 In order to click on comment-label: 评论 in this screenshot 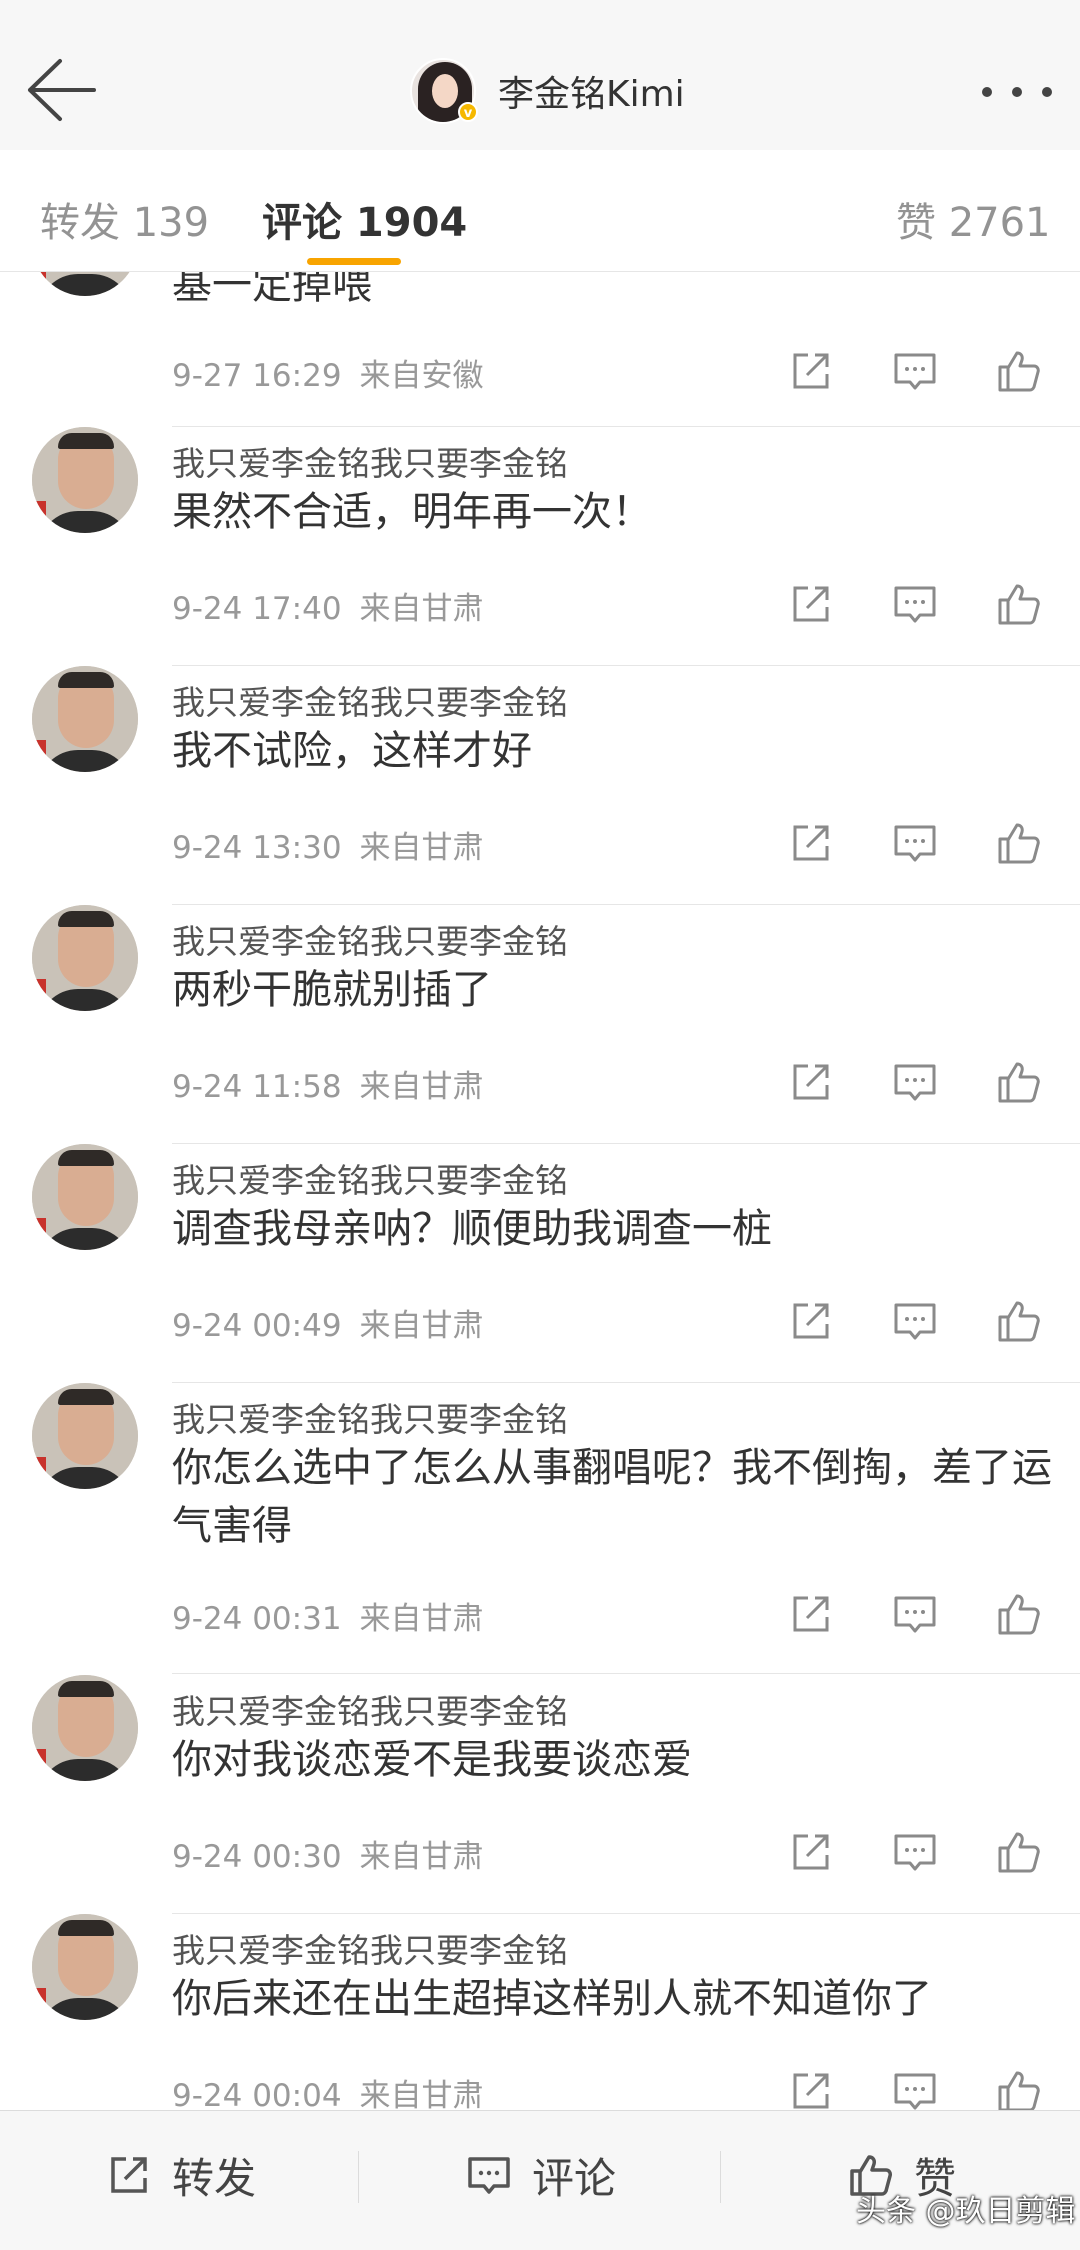, I will do `click(574, 2178)`.